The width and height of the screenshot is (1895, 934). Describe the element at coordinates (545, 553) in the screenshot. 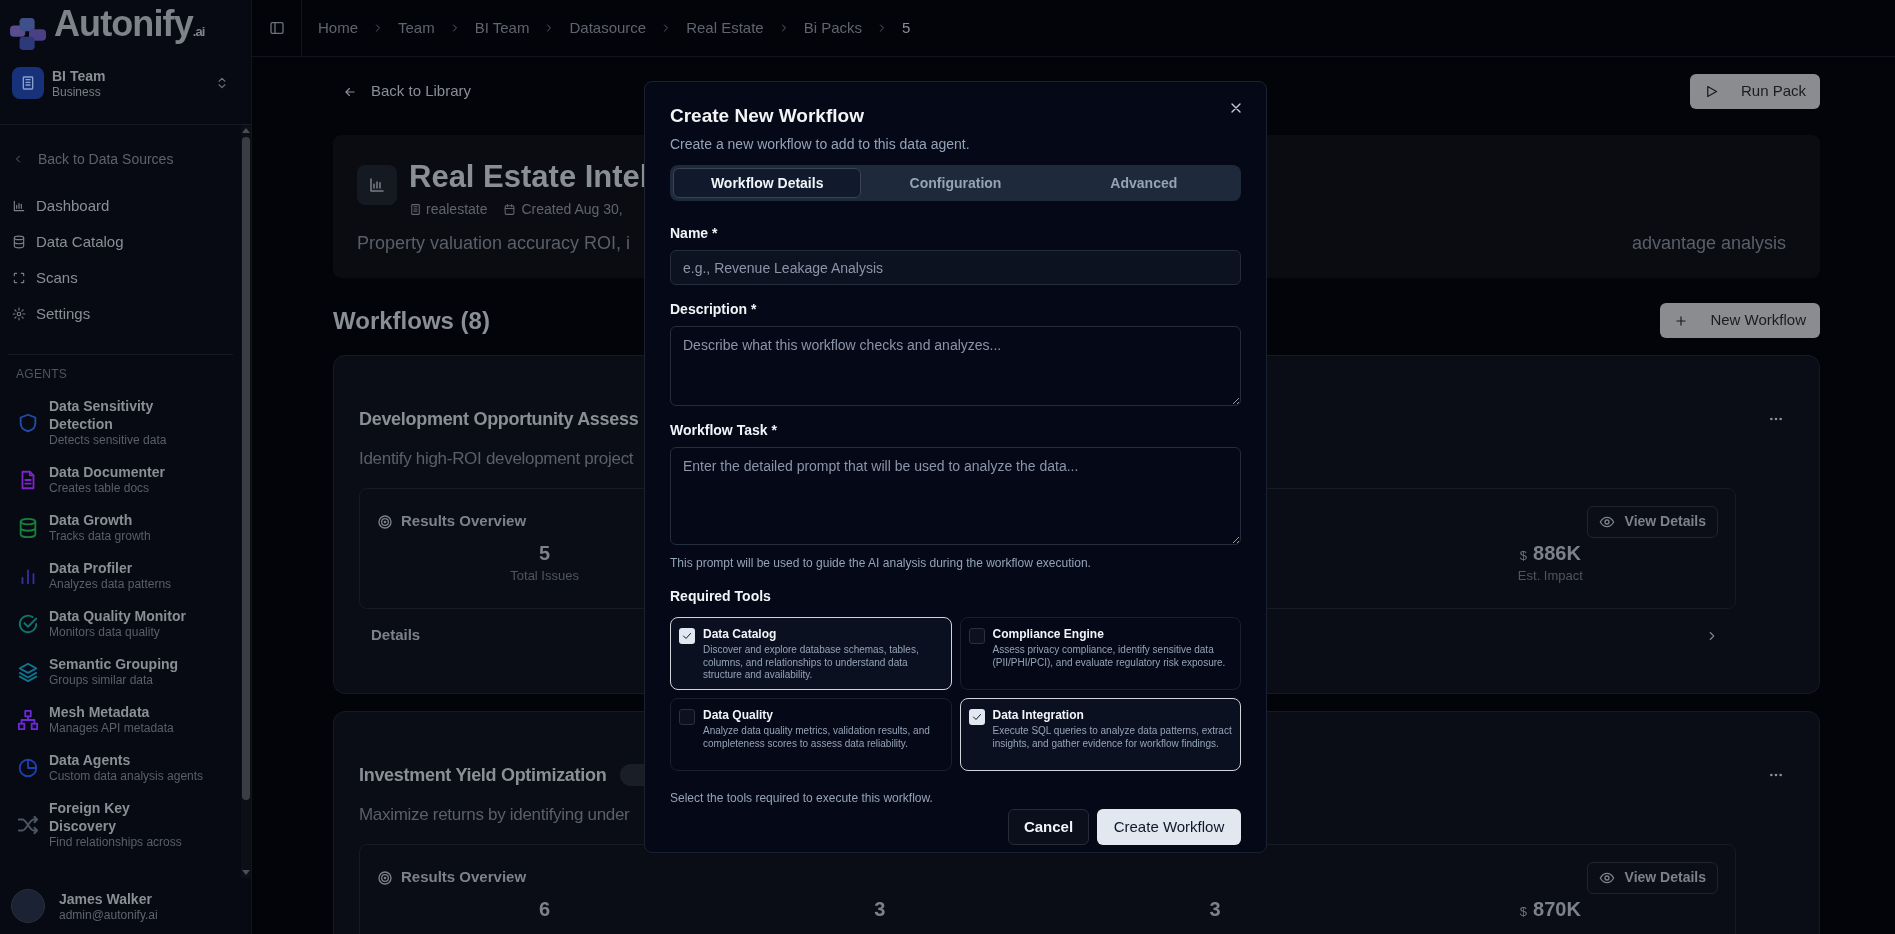

I see `stat-value: 5` at that location.